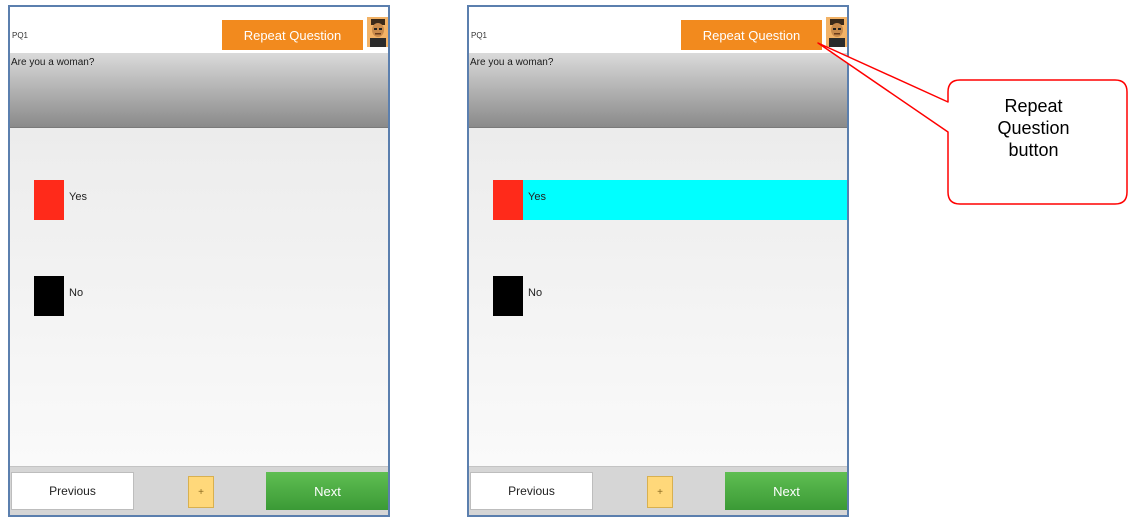 The width and height of the screenshot is (1129, 518). What do you see at coordinates (670, 200) in the screenshot?
I see `option-yes: Yes` at bounding box center [670, 200].